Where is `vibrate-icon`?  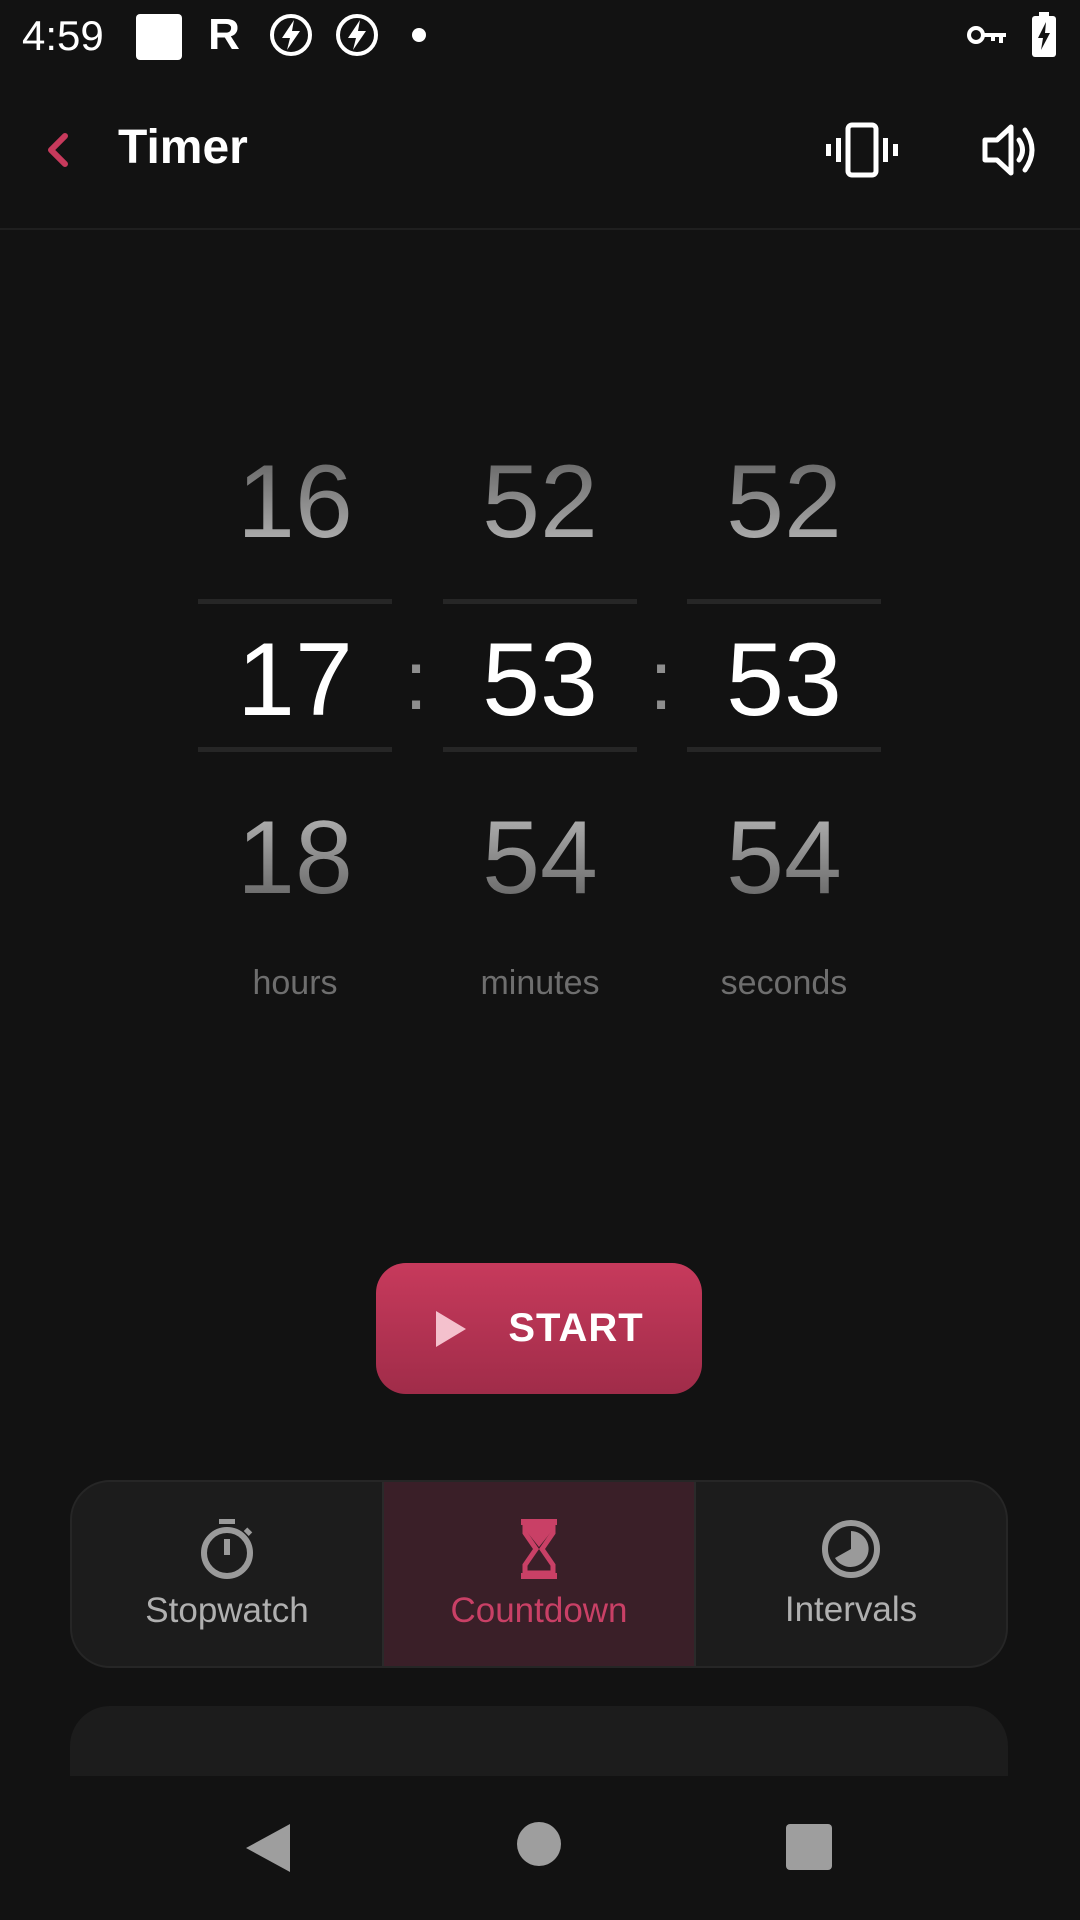
vibrate-icon is located at coordinates (862, 150).